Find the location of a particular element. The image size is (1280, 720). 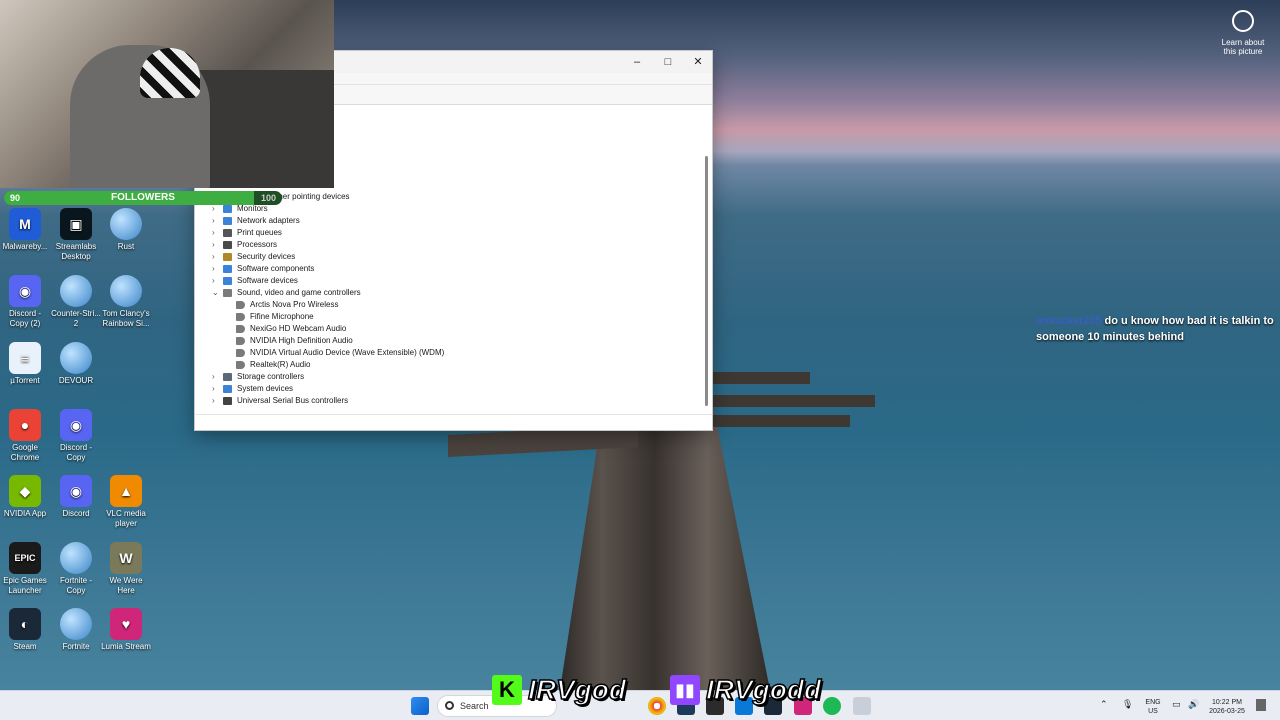

desktop-icon: ▣ Streamlabs Desktop is located at coordinates (76, 235).